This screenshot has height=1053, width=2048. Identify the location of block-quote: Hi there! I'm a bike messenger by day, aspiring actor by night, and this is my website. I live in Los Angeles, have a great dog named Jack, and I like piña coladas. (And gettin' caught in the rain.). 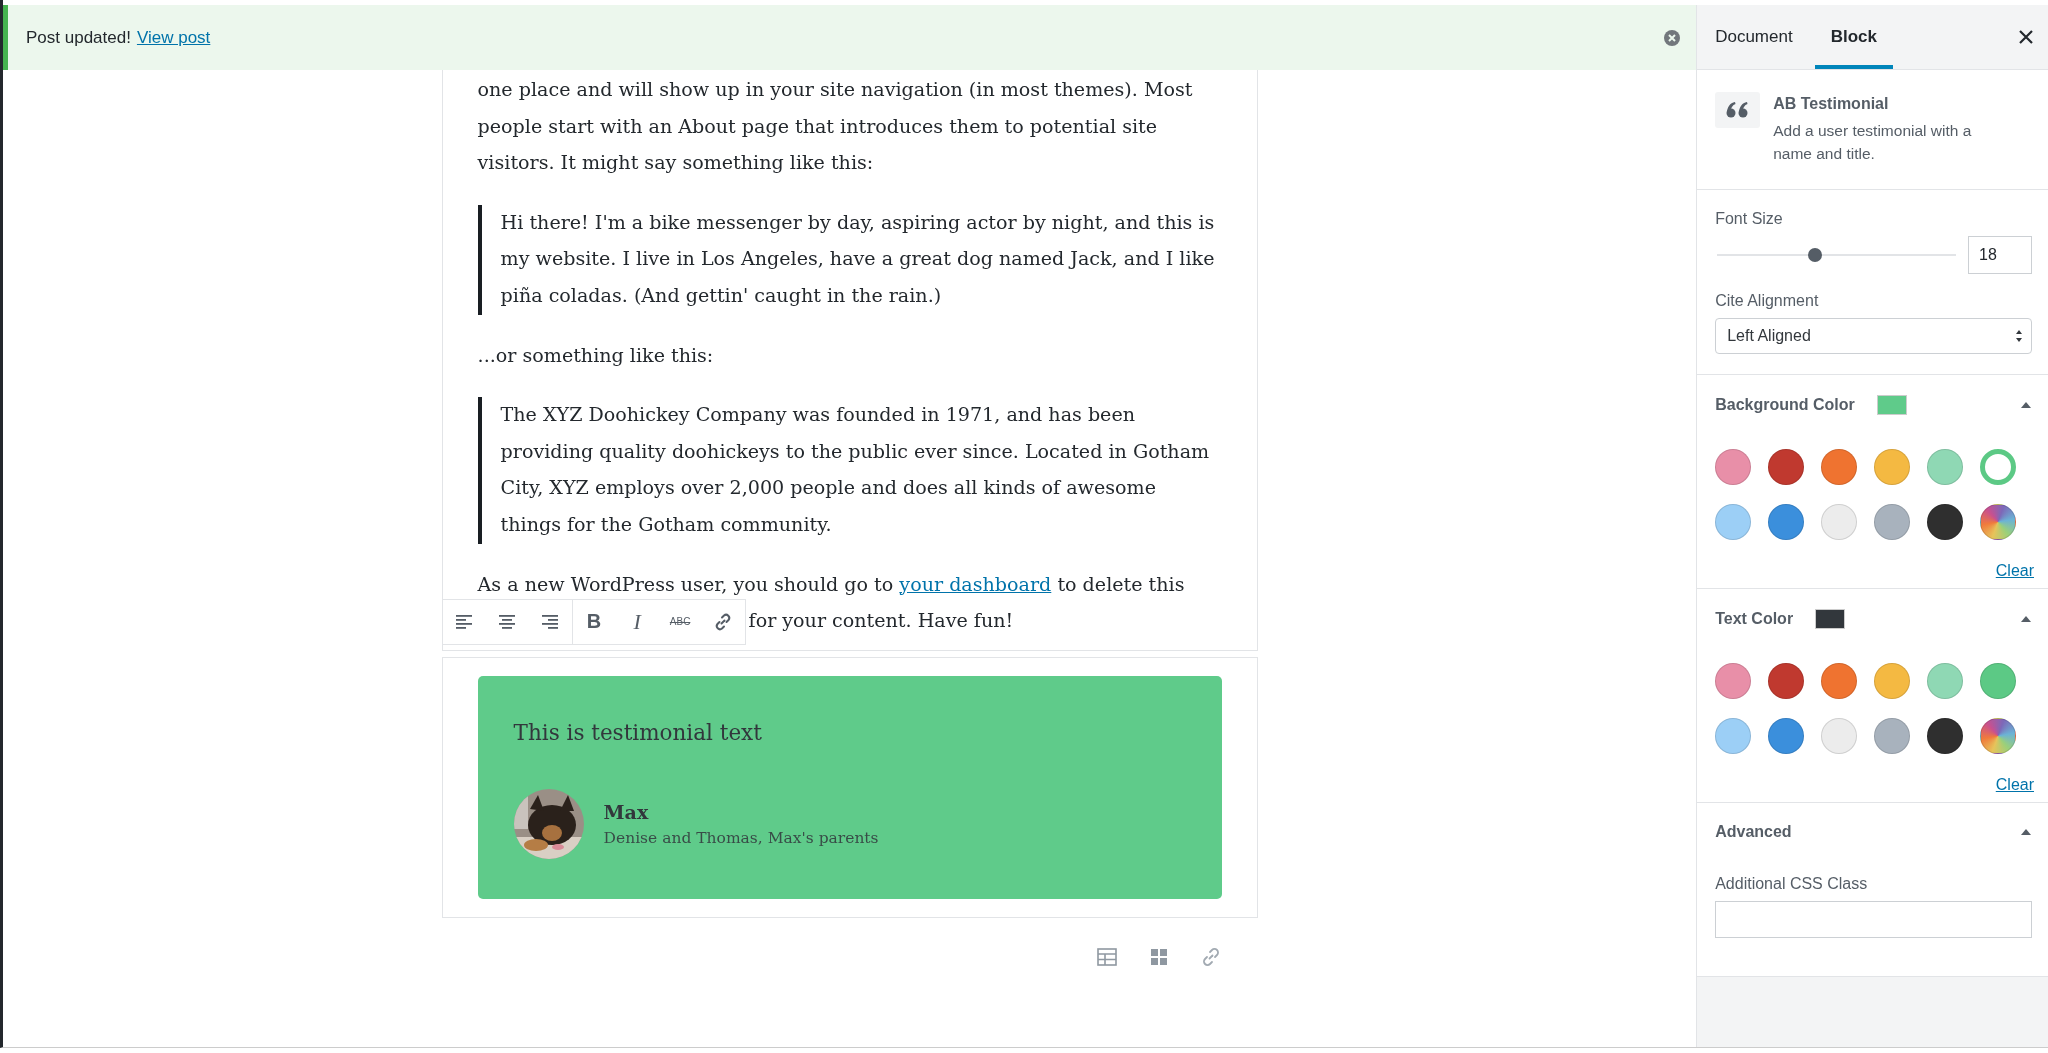
(849, 259).